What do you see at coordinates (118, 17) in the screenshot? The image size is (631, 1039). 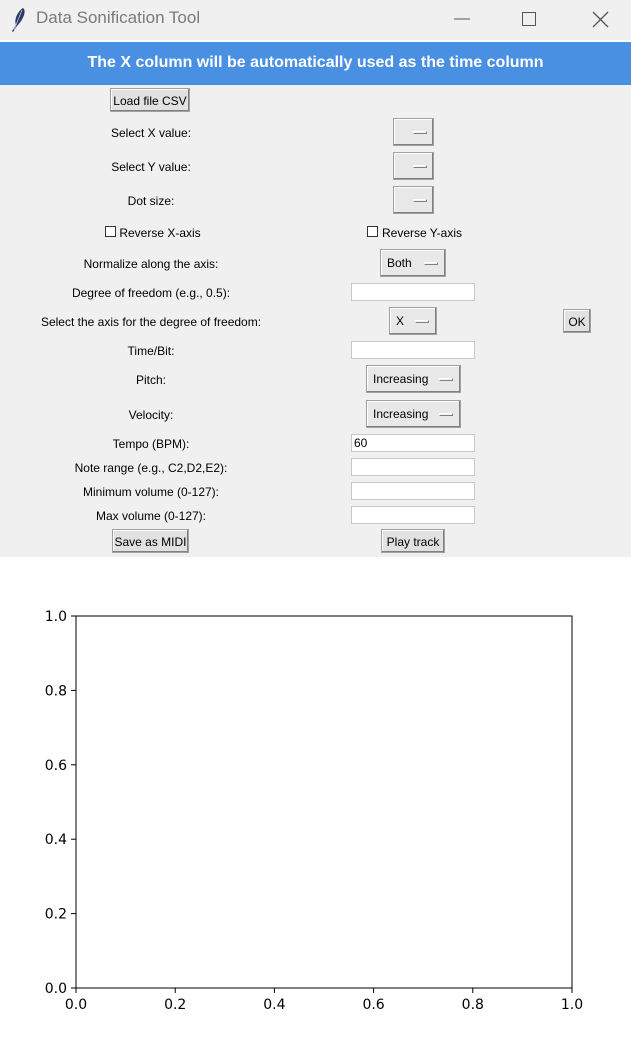 I see `window-title: Data Sonification Tool` at bounding box center [118, 17].